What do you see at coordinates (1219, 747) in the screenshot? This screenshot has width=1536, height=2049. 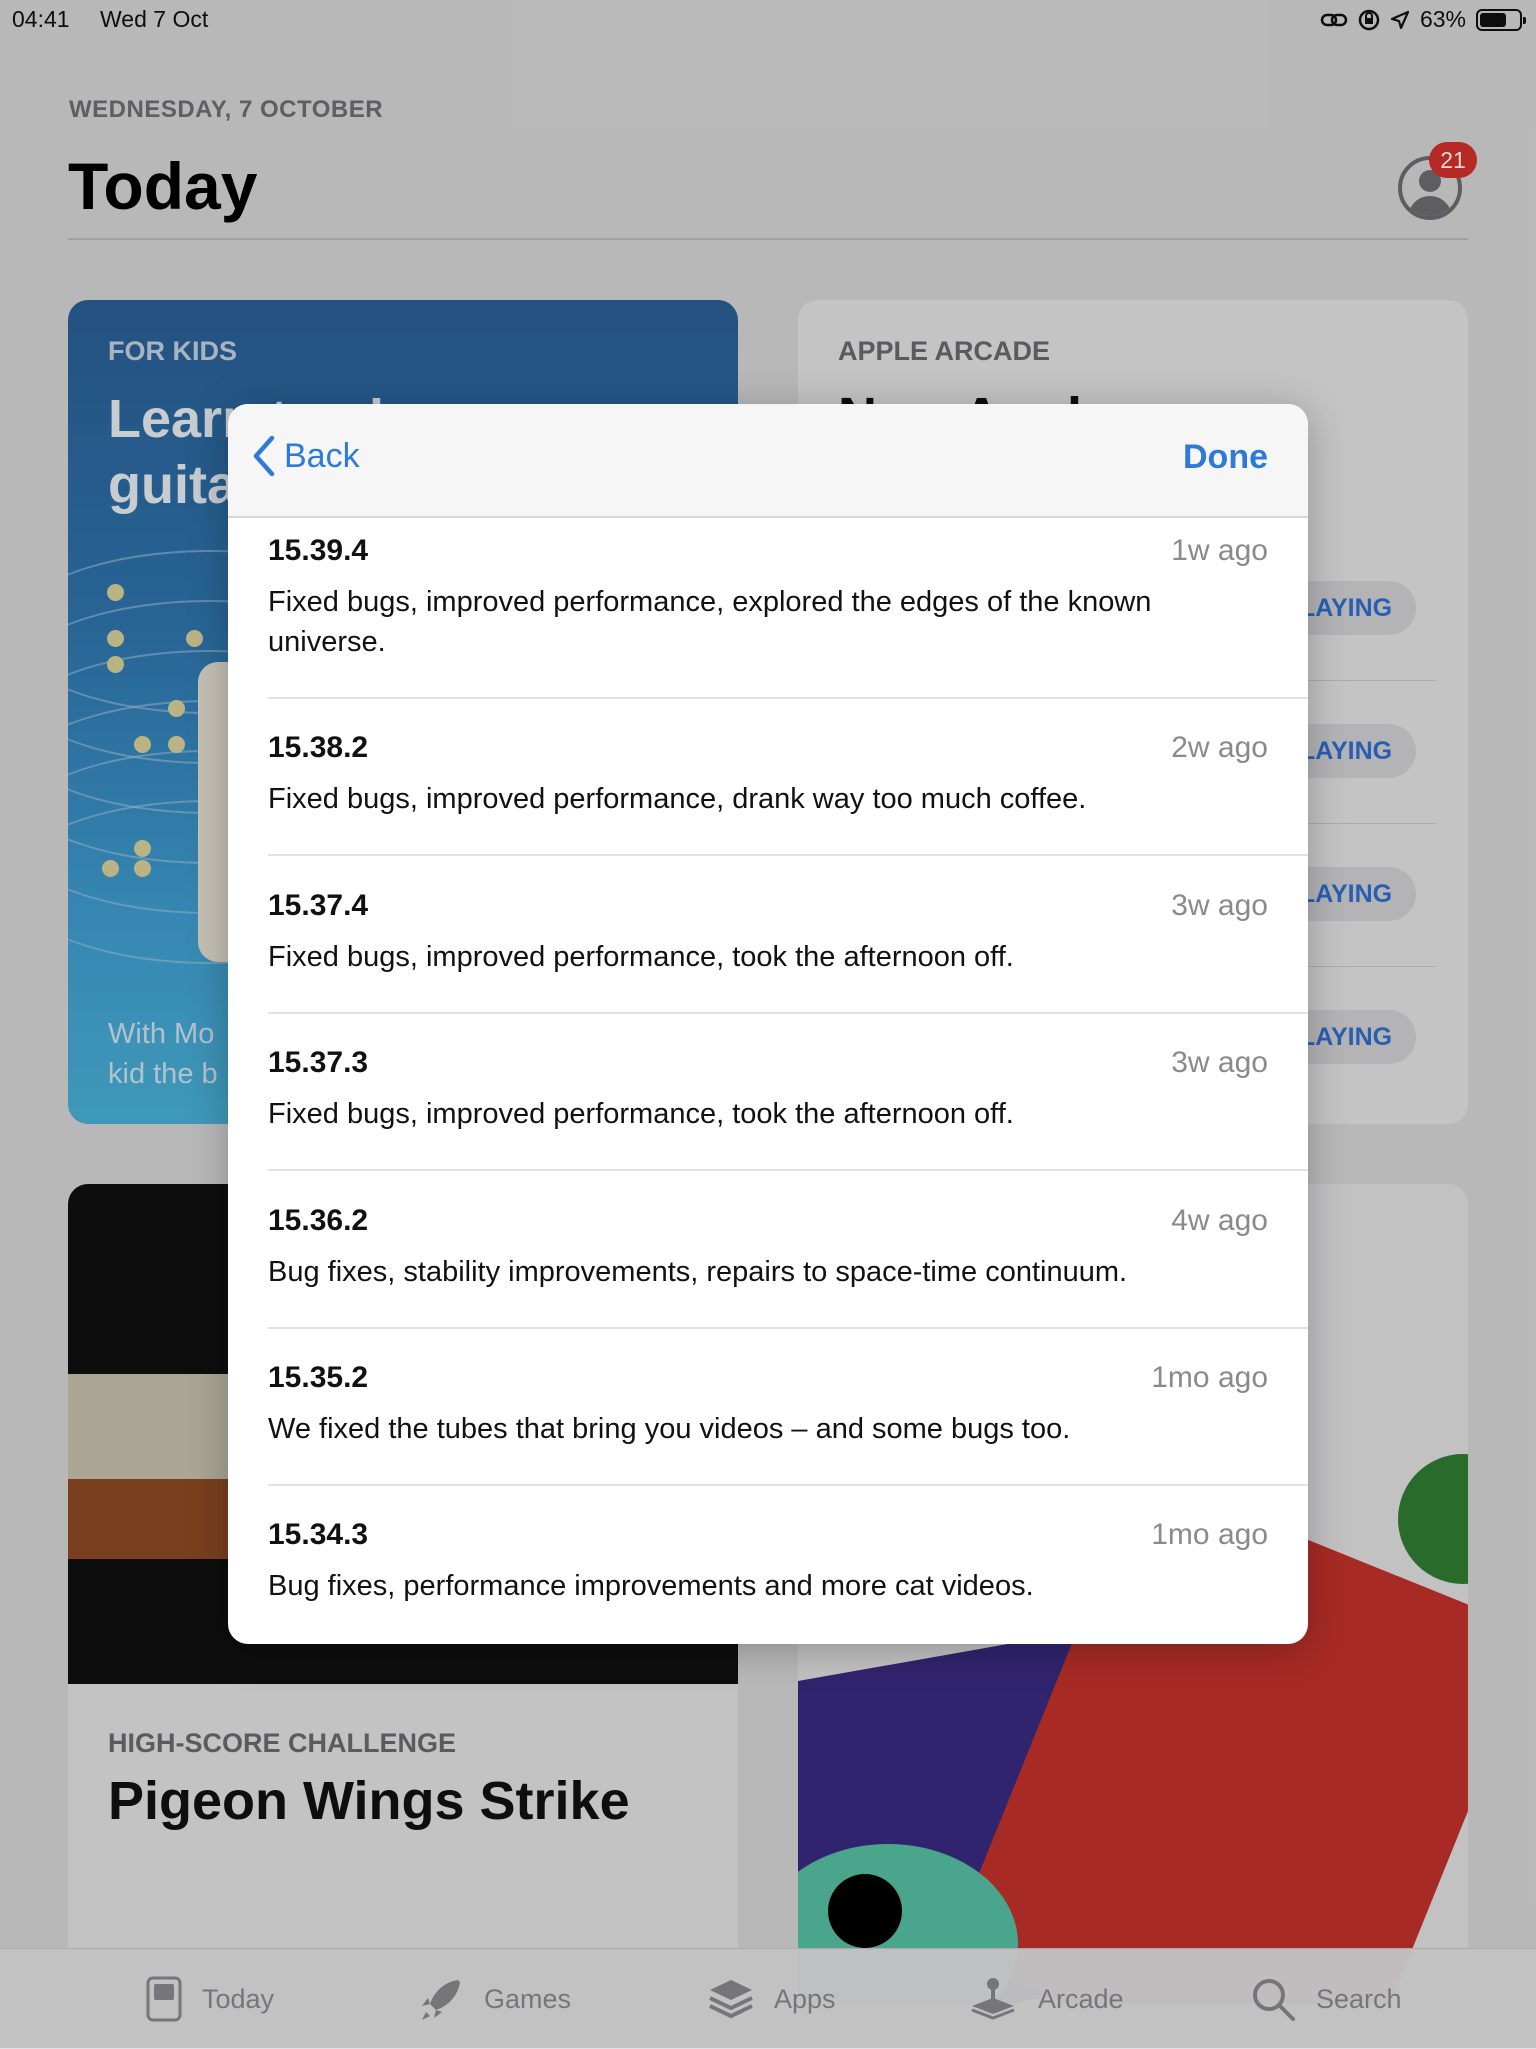 I see `version-age: 2w ago` at bounding box center [1219, 747].